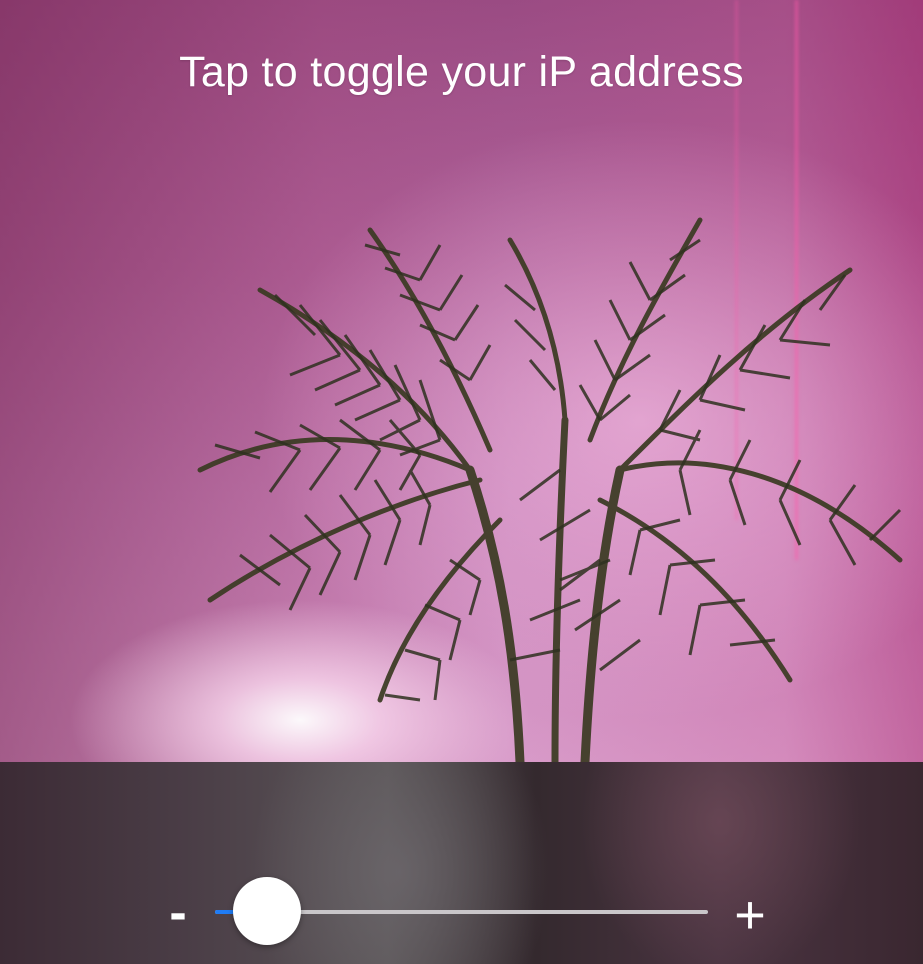  What do you see at coordinates (225, 912) in the screenshot?
I see `zoom-slider-fill` at bounding box center [225, 912].